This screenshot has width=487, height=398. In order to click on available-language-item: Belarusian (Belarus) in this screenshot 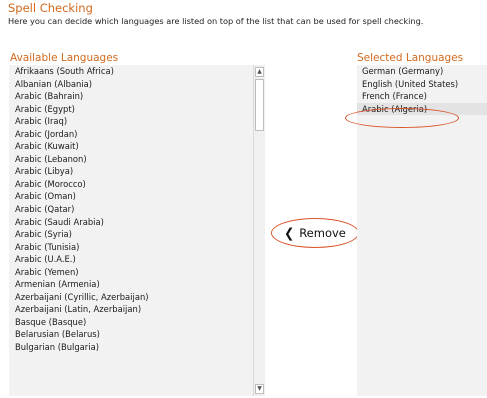, I will do `click(131, 334)`.